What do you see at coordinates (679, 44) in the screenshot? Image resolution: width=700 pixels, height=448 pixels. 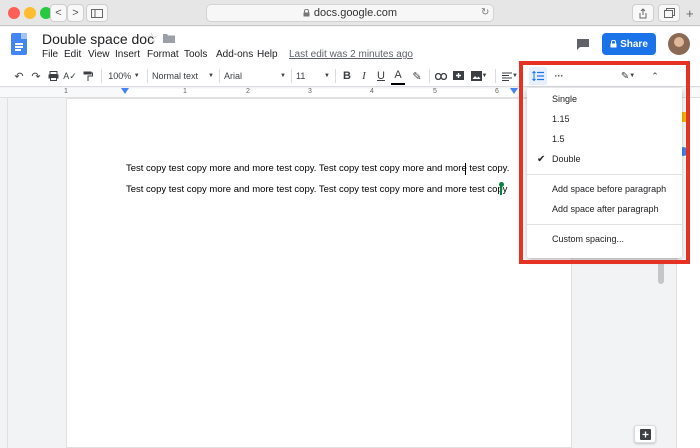 I see `avatar` at bounding box center [679, 44].